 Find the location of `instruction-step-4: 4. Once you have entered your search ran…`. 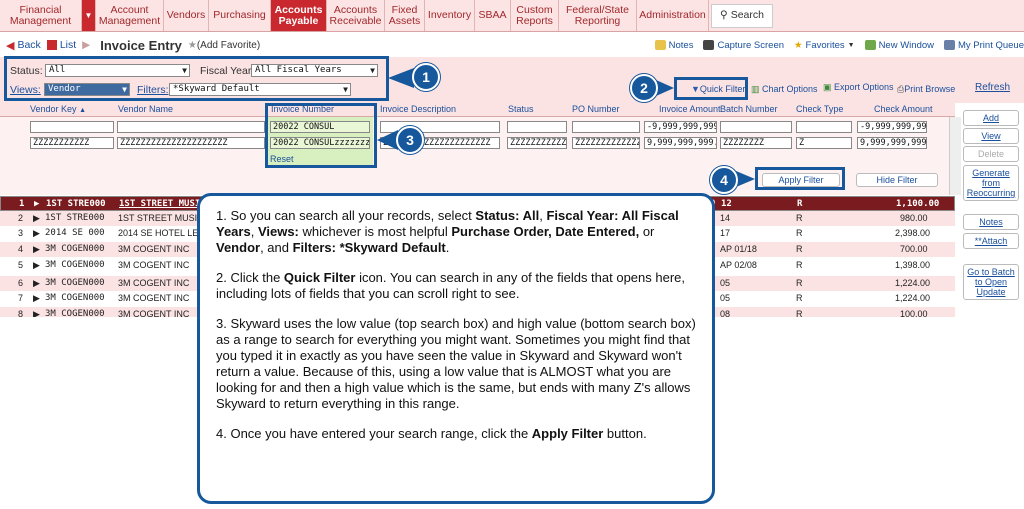

instruction-step-4: 4. Once you have entered your search ran… is located at coordinates (431, 433).